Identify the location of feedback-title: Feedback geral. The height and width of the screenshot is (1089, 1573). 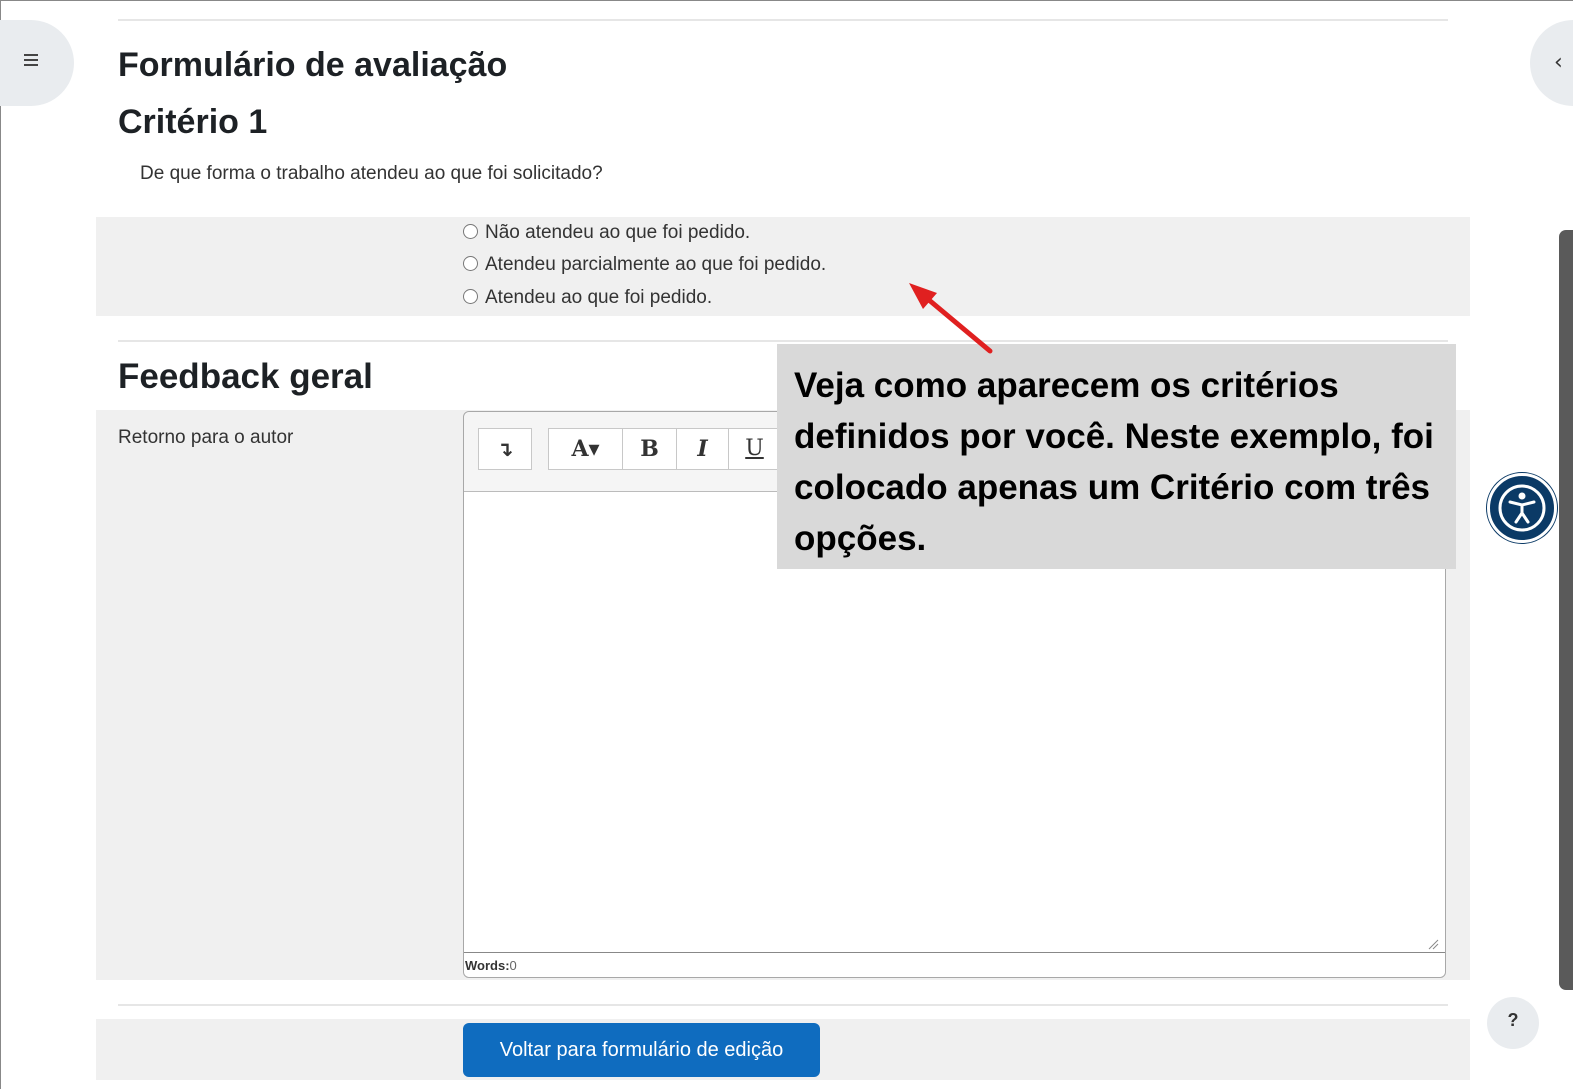
(245, 376).